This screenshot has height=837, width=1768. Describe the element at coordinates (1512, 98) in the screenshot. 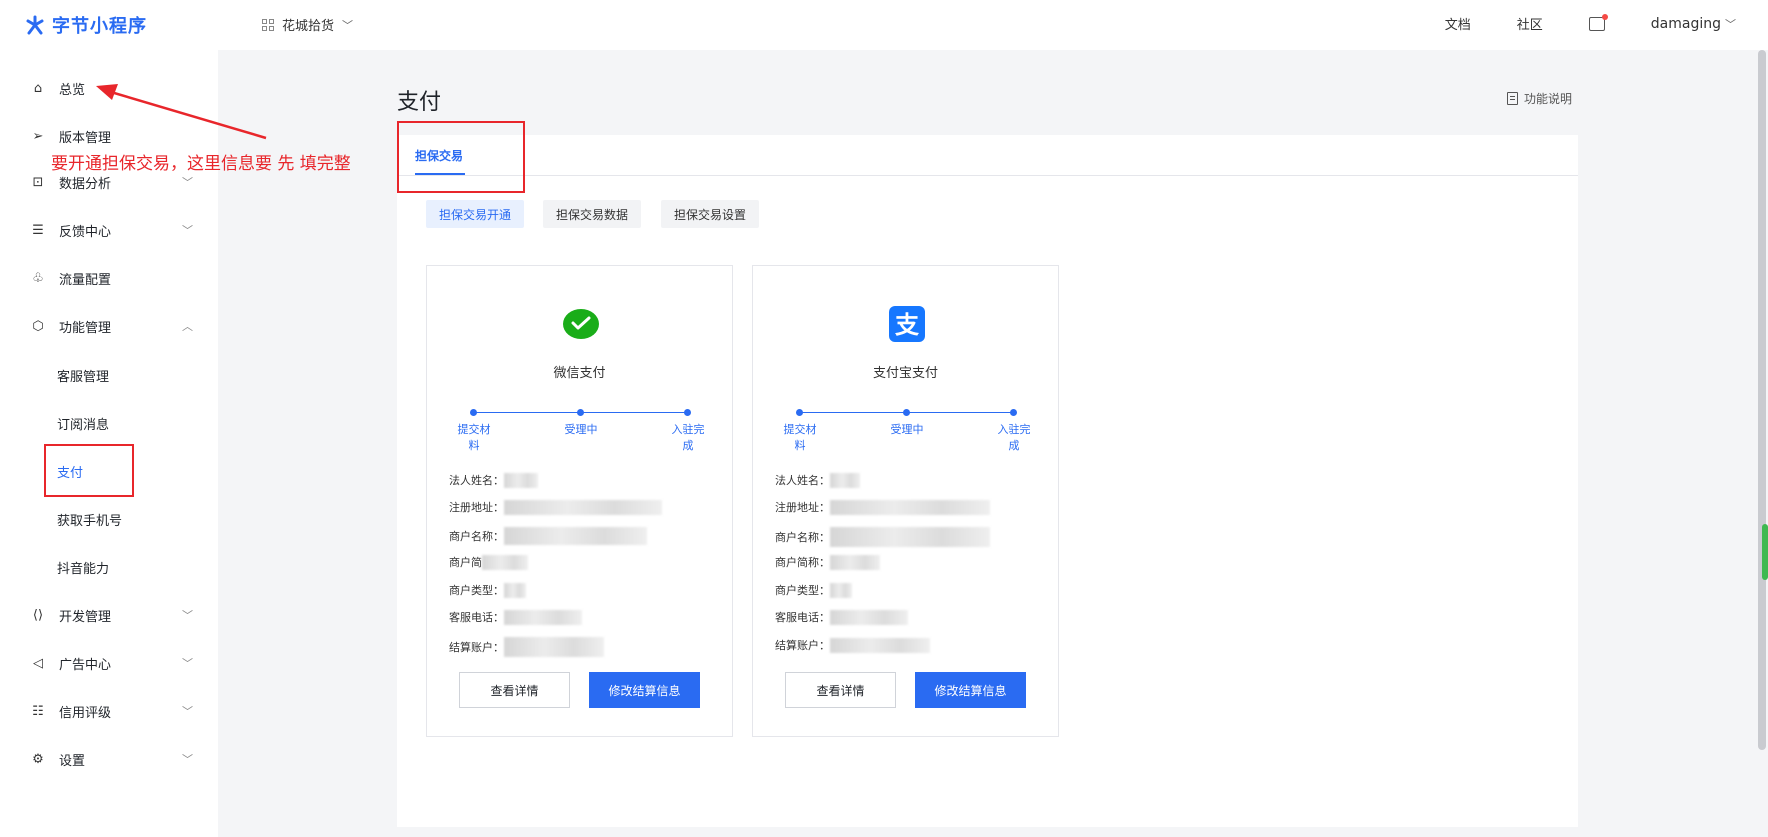

I see `document-icon` at that location.